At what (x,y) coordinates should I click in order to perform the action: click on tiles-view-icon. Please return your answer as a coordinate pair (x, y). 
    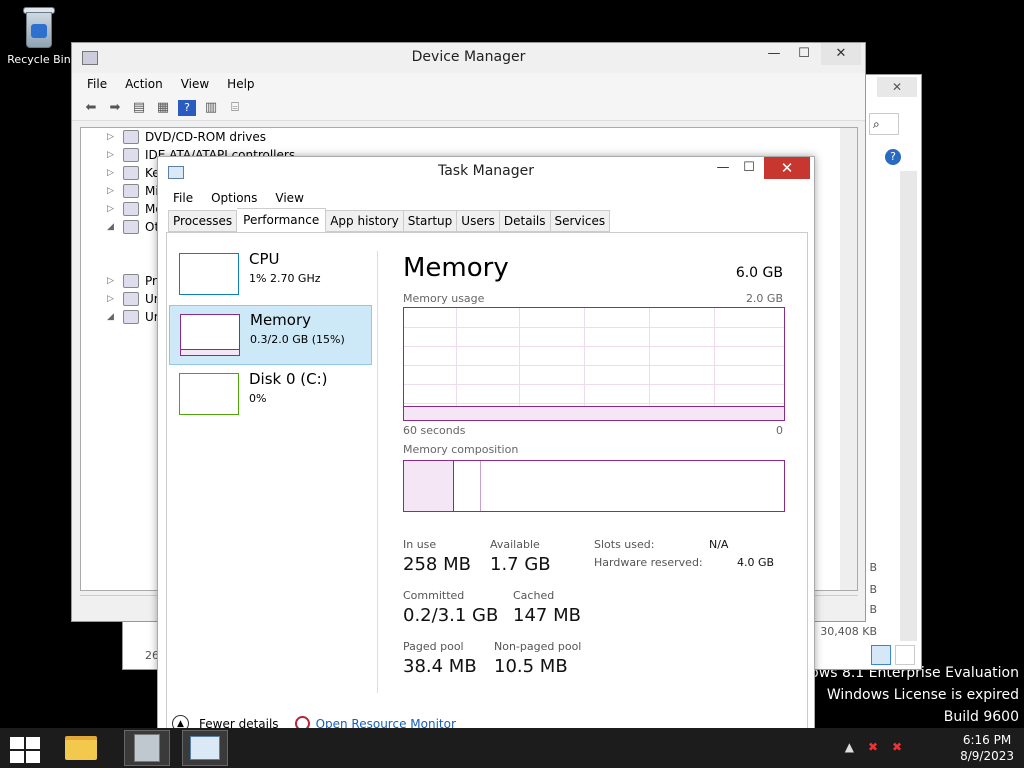
    Looking at the image, I should click on (905, 655).